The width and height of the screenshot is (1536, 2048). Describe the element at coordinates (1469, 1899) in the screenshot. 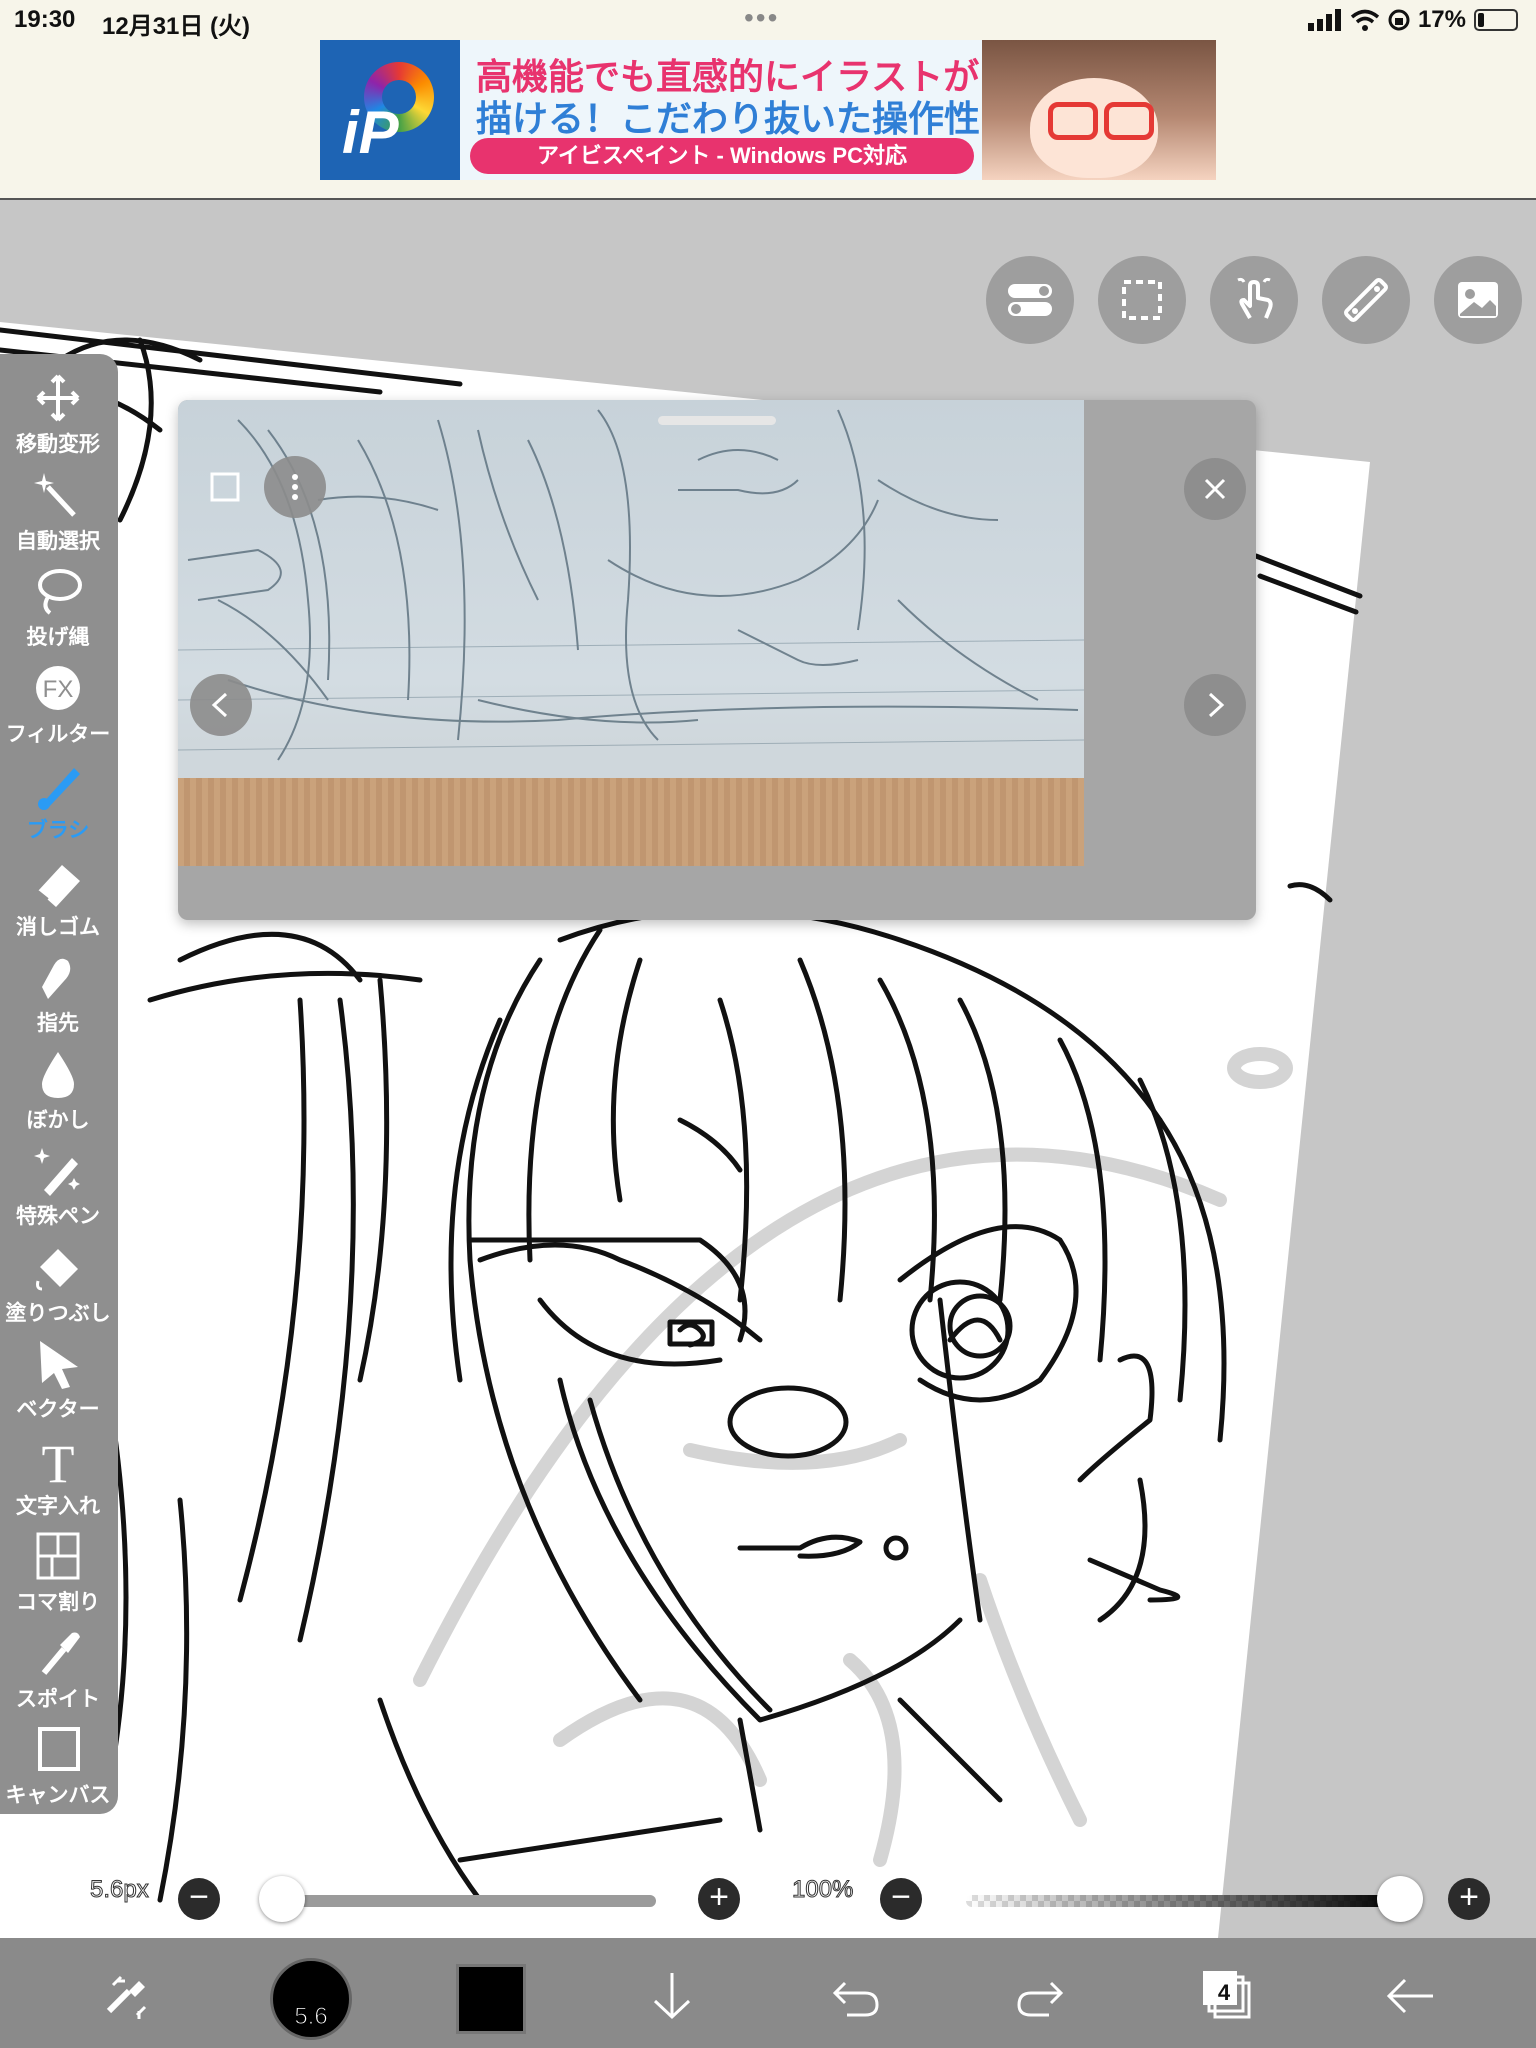

I see `opacity-plus-button: +` at that location.